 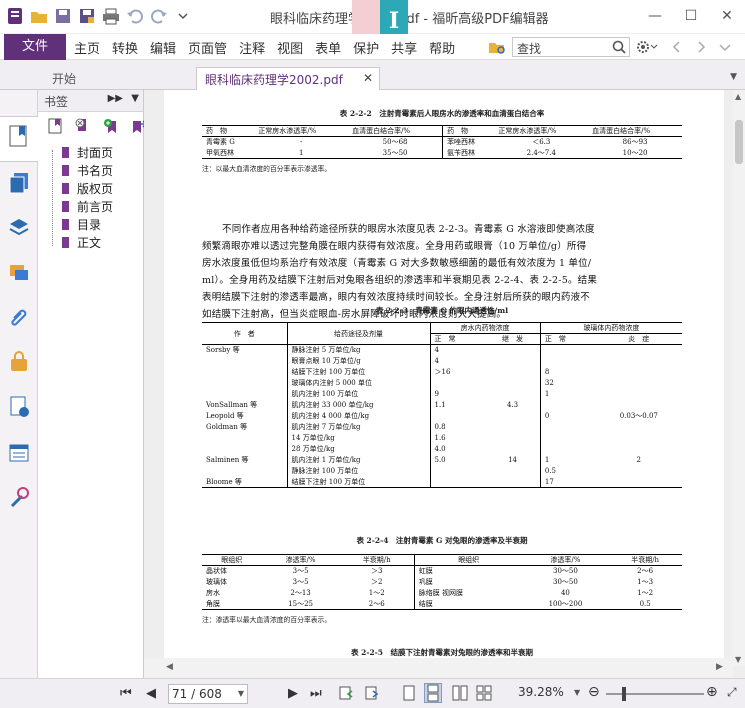 What do you see at coordinates (457, 339) in the screenshot?
I see `t223-subheader: 正 常` at bounding box center [457, 339].